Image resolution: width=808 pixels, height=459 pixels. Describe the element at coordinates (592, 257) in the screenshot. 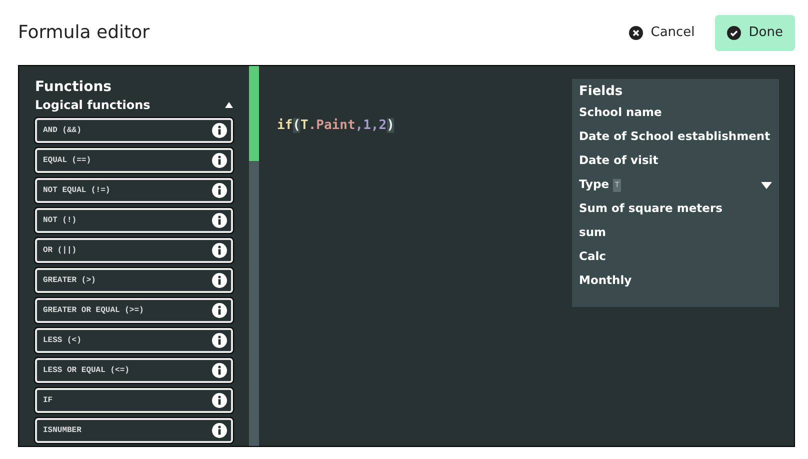

I see `field-item: Calc` at that location.